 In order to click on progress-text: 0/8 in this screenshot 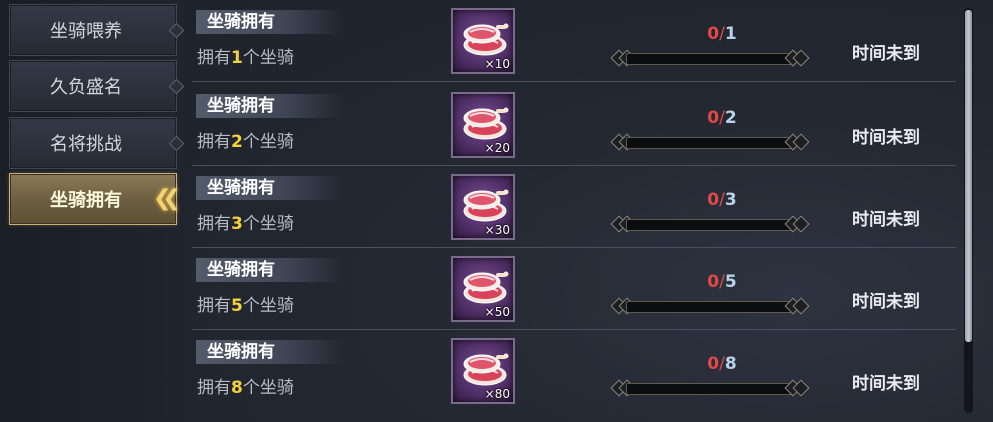, I will do `click(722, 364)`.